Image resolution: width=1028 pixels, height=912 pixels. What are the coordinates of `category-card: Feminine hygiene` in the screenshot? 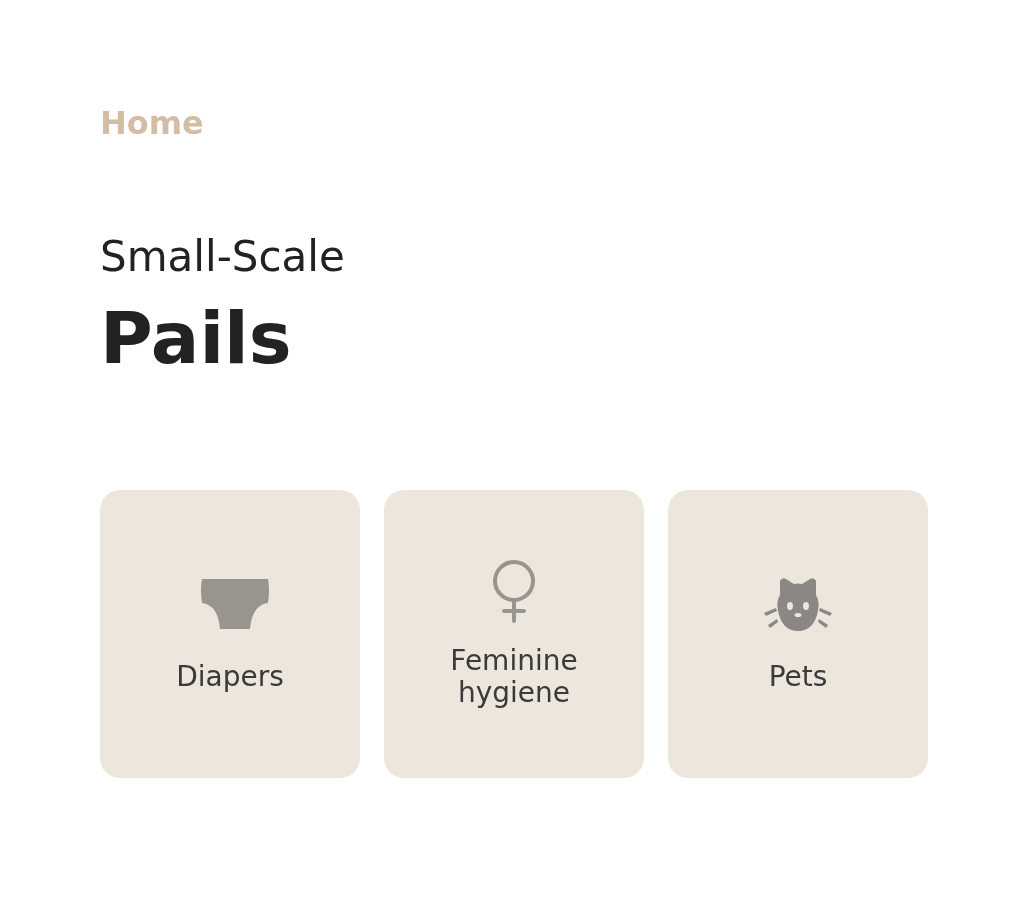 It's located at (514, 634).